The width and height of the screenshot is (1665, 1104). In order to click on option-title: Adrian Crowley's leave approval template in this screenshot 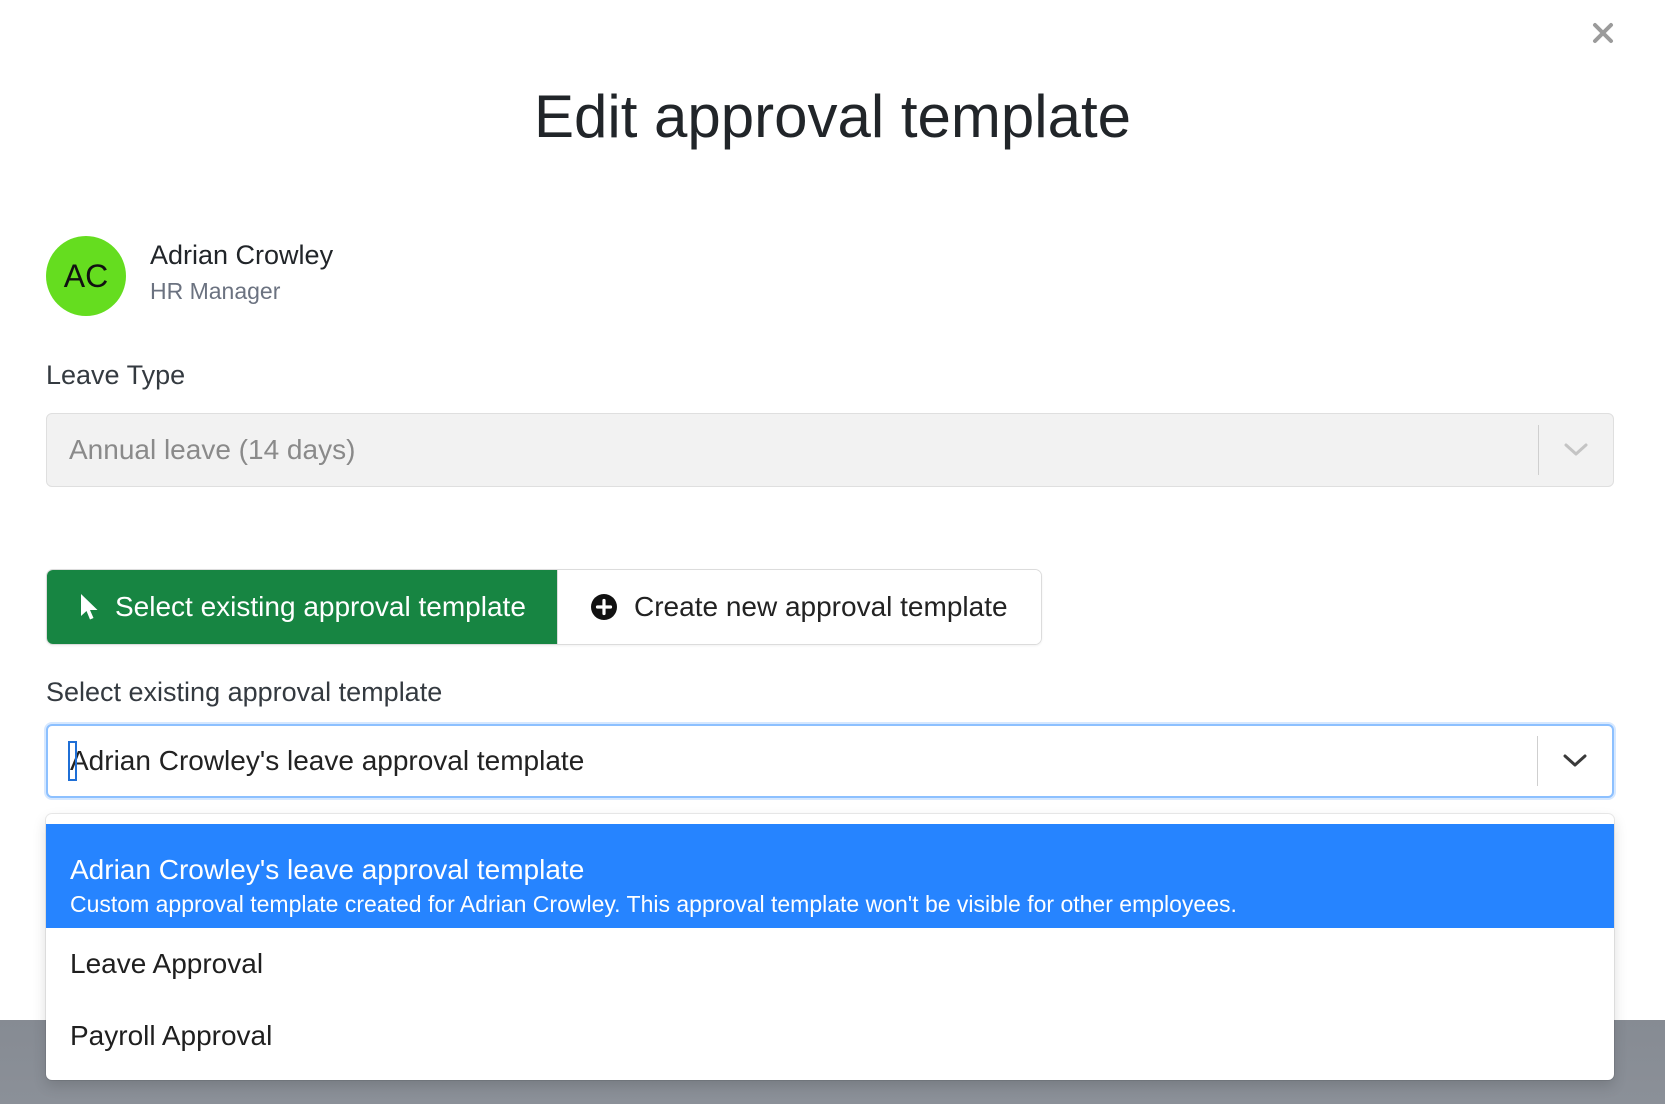, I will do `click(327, 869)`.